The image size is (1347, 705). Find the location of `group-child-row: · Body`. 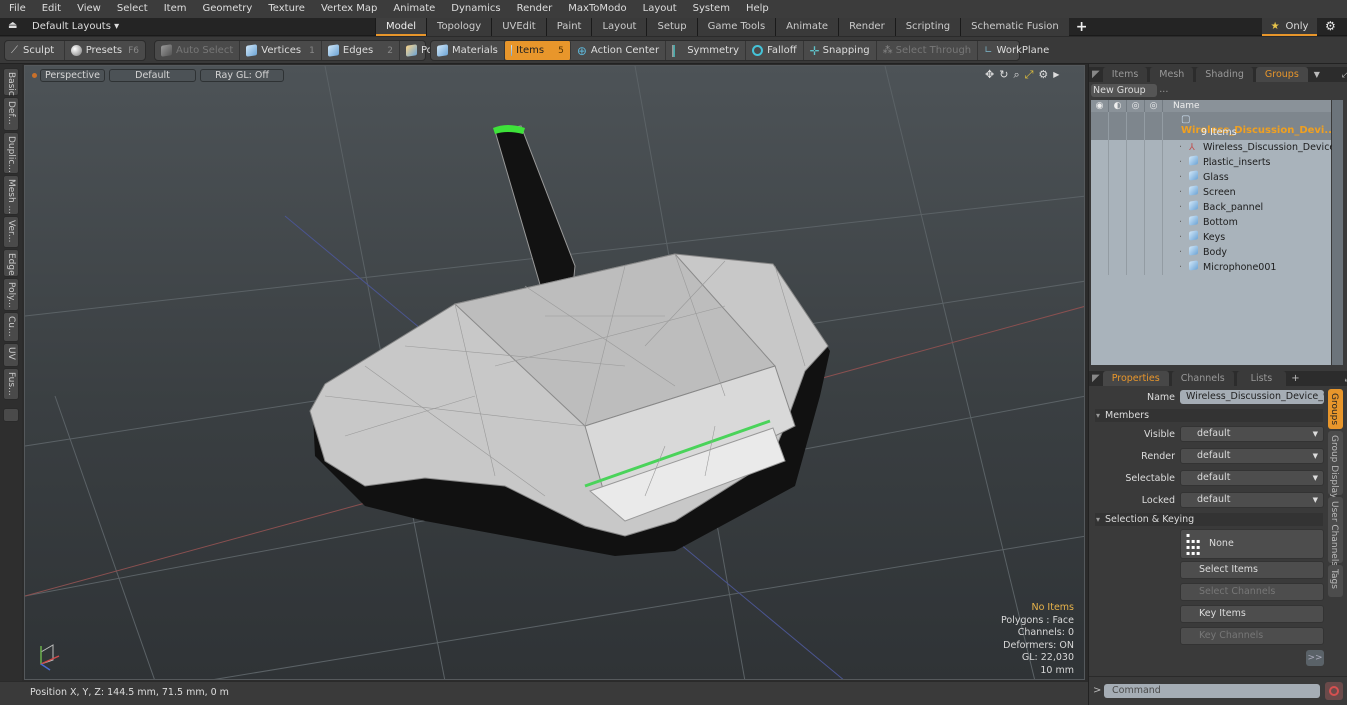

group-child-row: · Body is located at coordinates (1211, 252).